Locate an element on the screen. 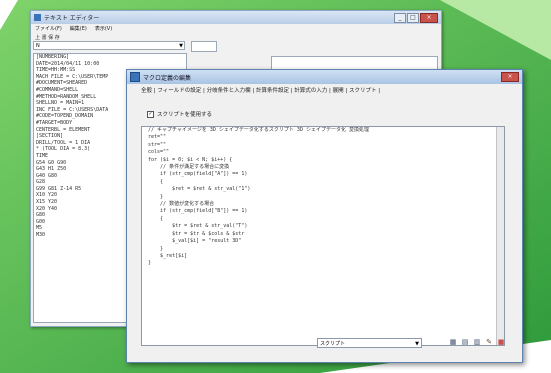 Image resolution: width=551 pixels, height=373 pixels. code-line: str="" is located at coordinates (157, 144).